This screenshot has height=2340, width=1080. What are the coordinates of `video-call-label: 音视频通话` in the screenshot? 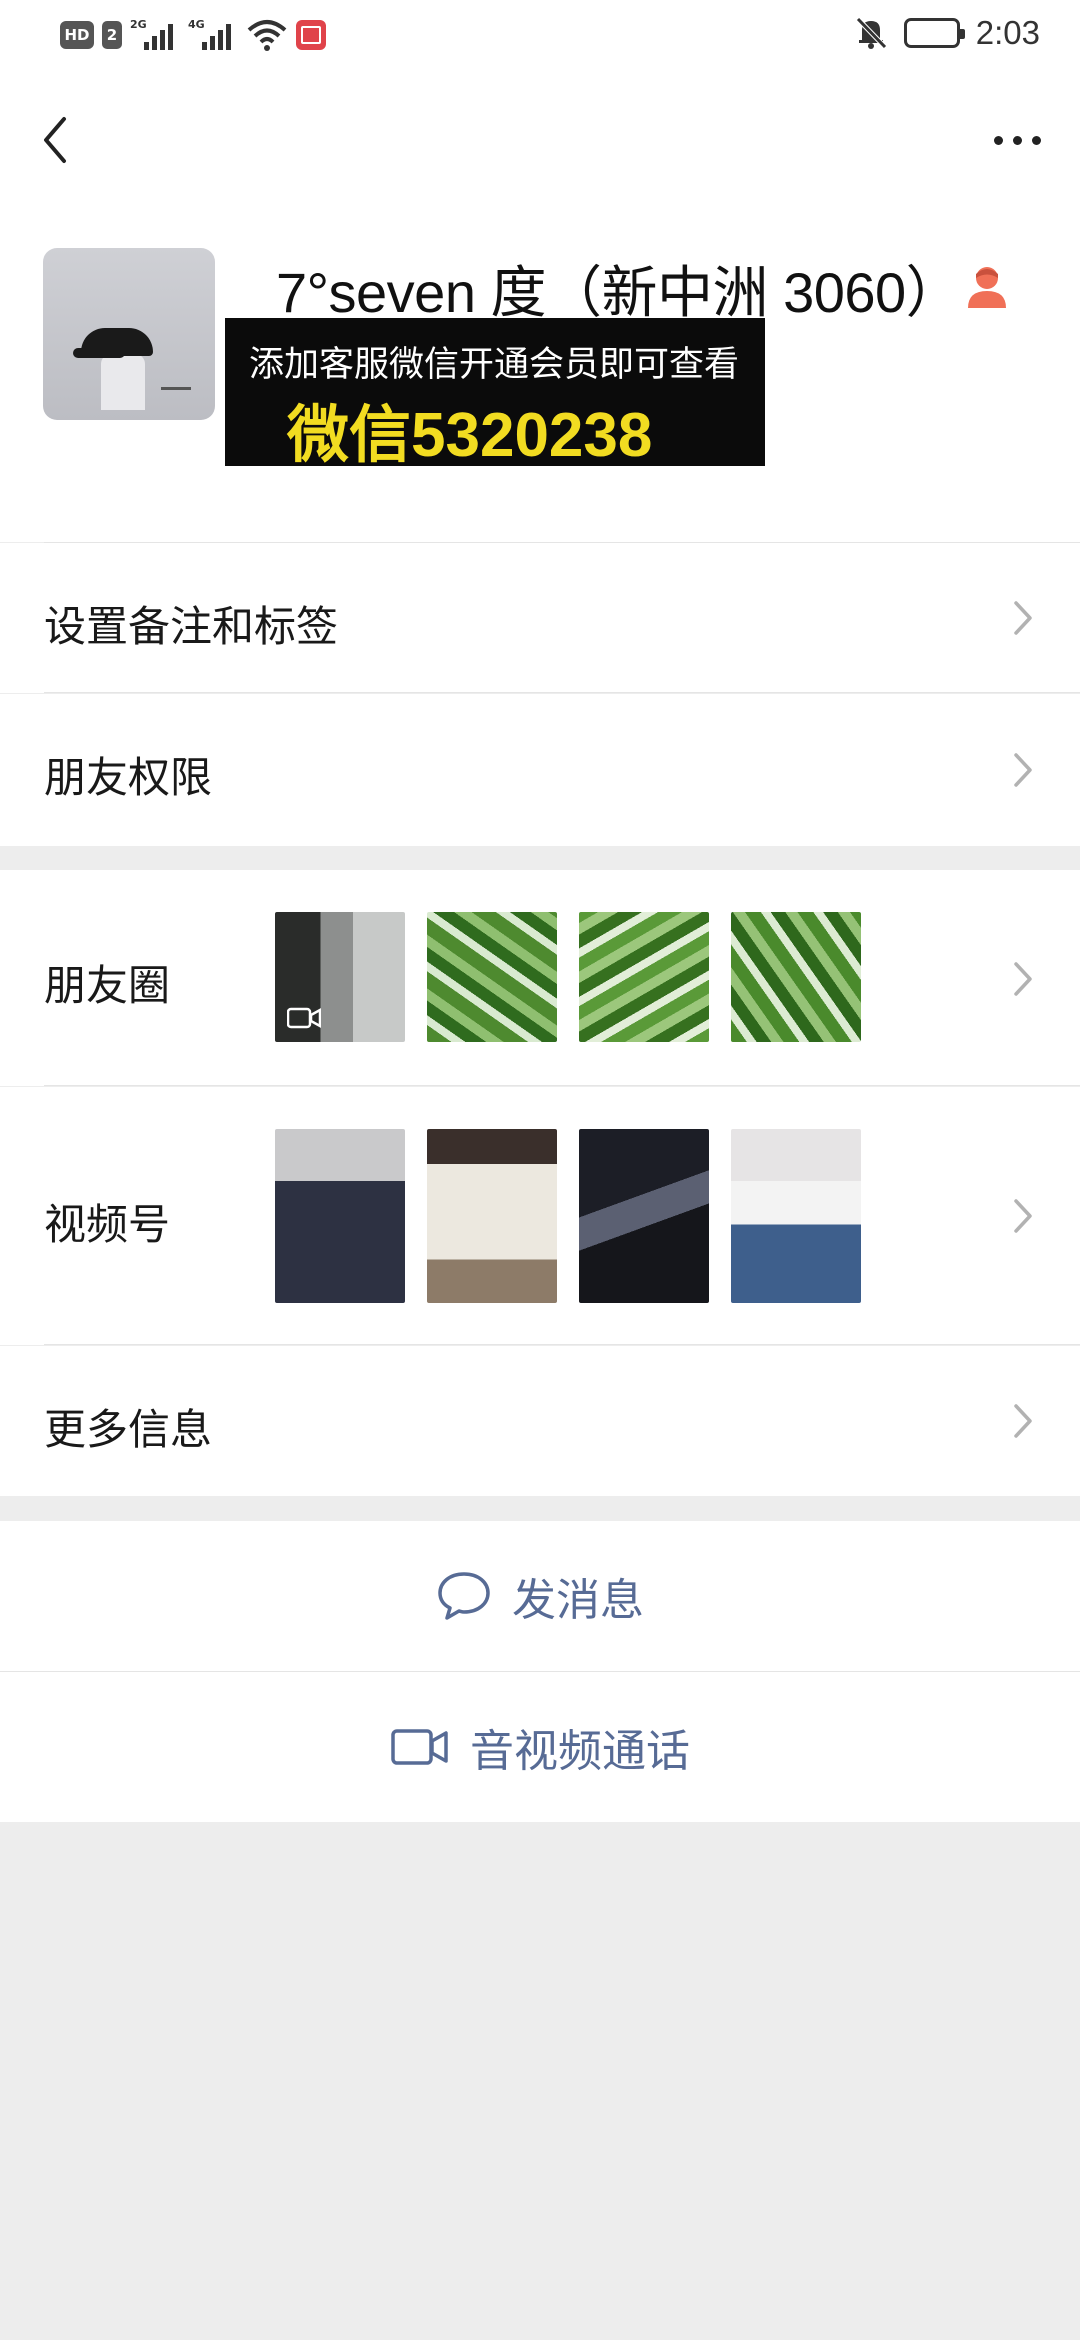 It's located at (580, 1751).